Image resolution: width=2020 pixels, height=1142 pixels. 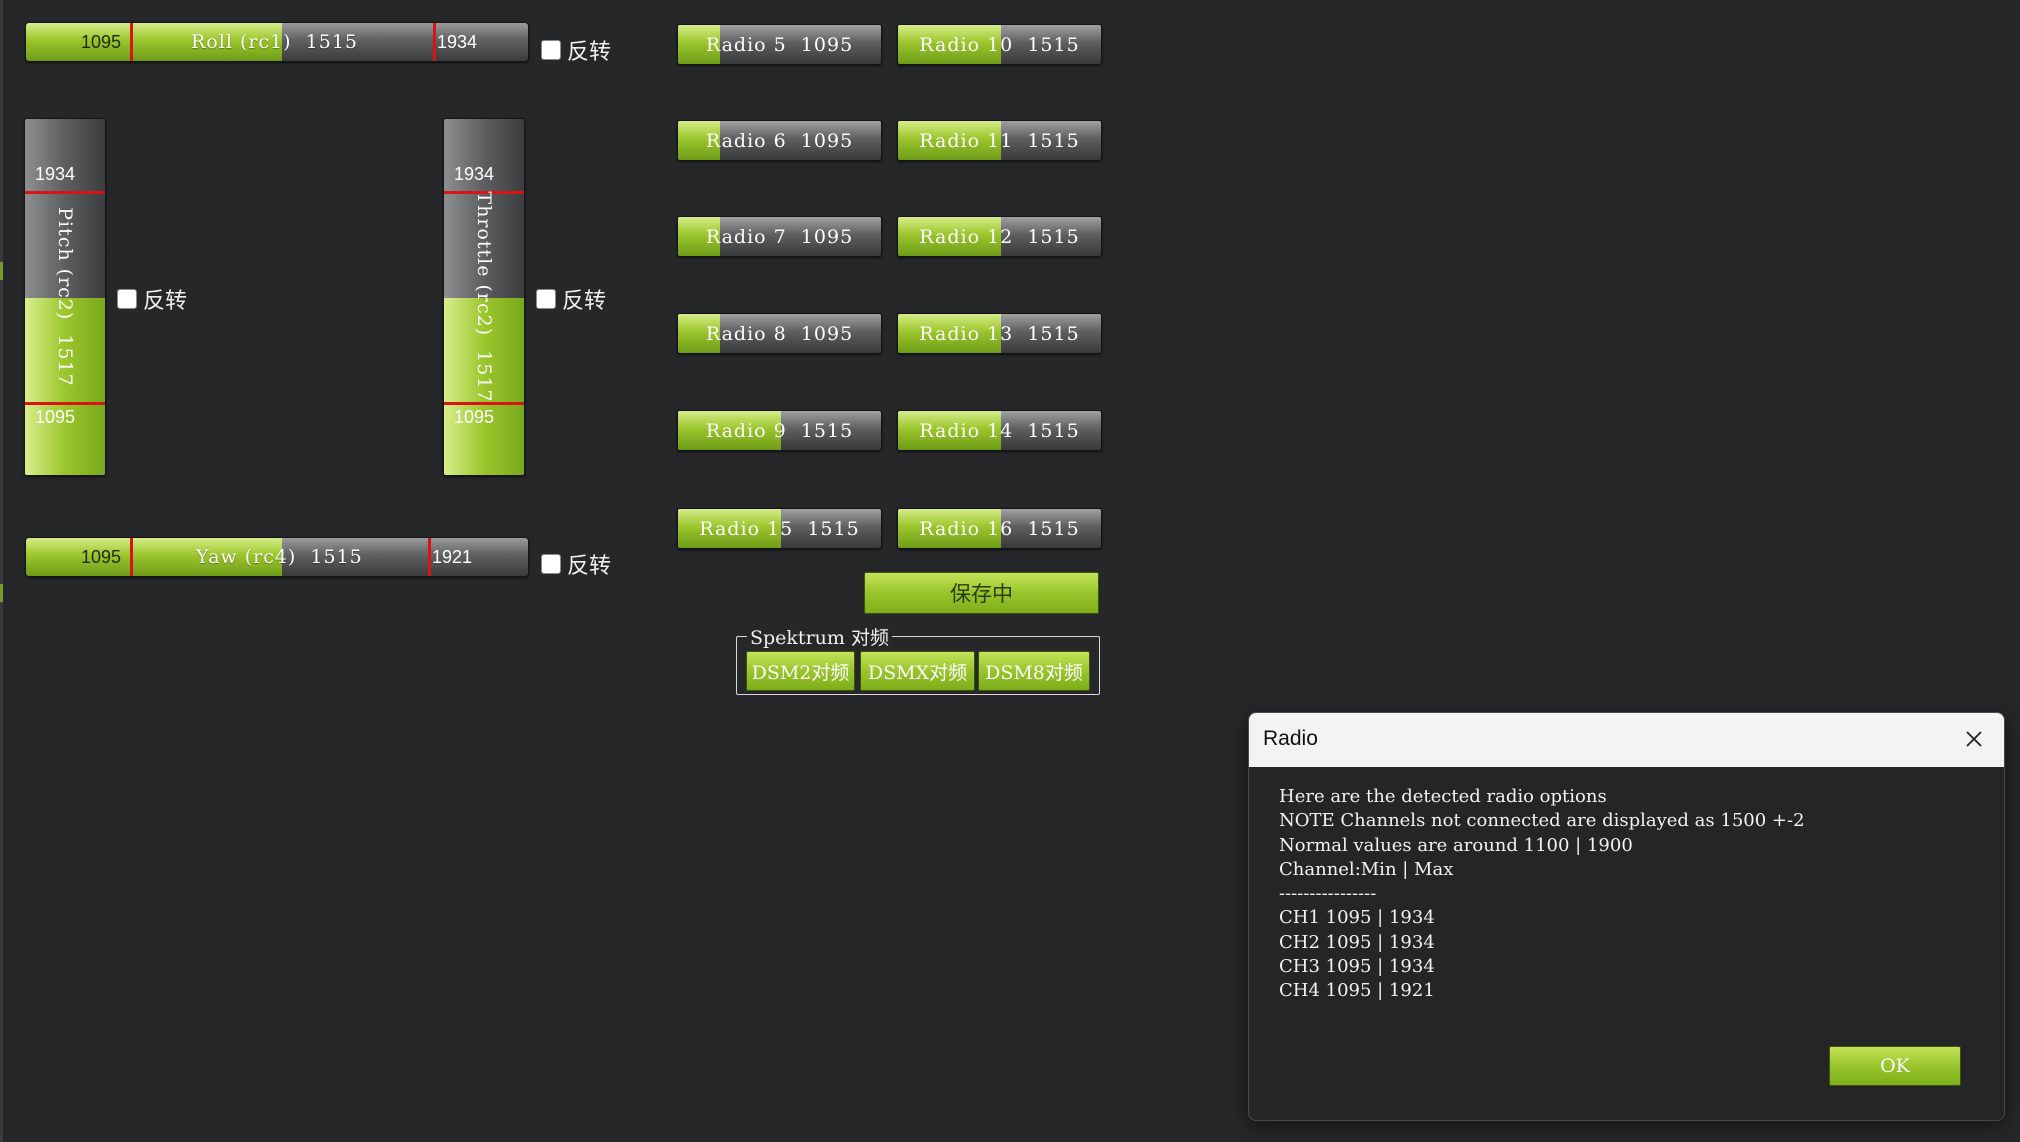 What do you see at coordinates (1290, 738) in the screenshot?
I see `dialog-title: Radio` at bounding box center [1290, 738].